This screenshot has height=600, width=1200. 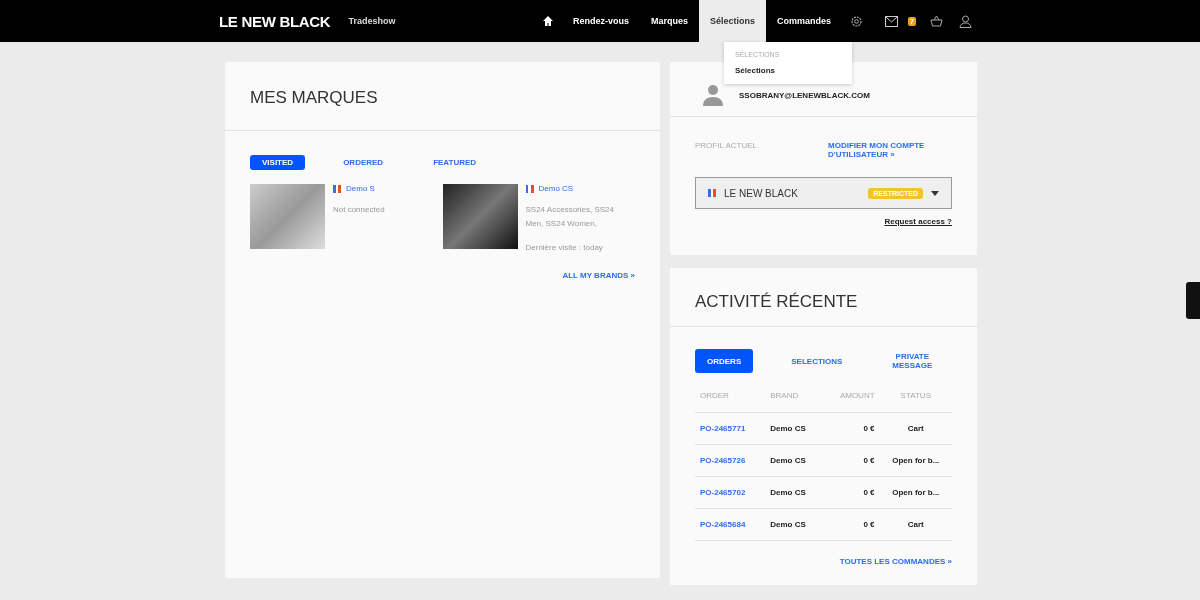 I want to click on order-link: PO-2465726, so click(x=730, y=460).